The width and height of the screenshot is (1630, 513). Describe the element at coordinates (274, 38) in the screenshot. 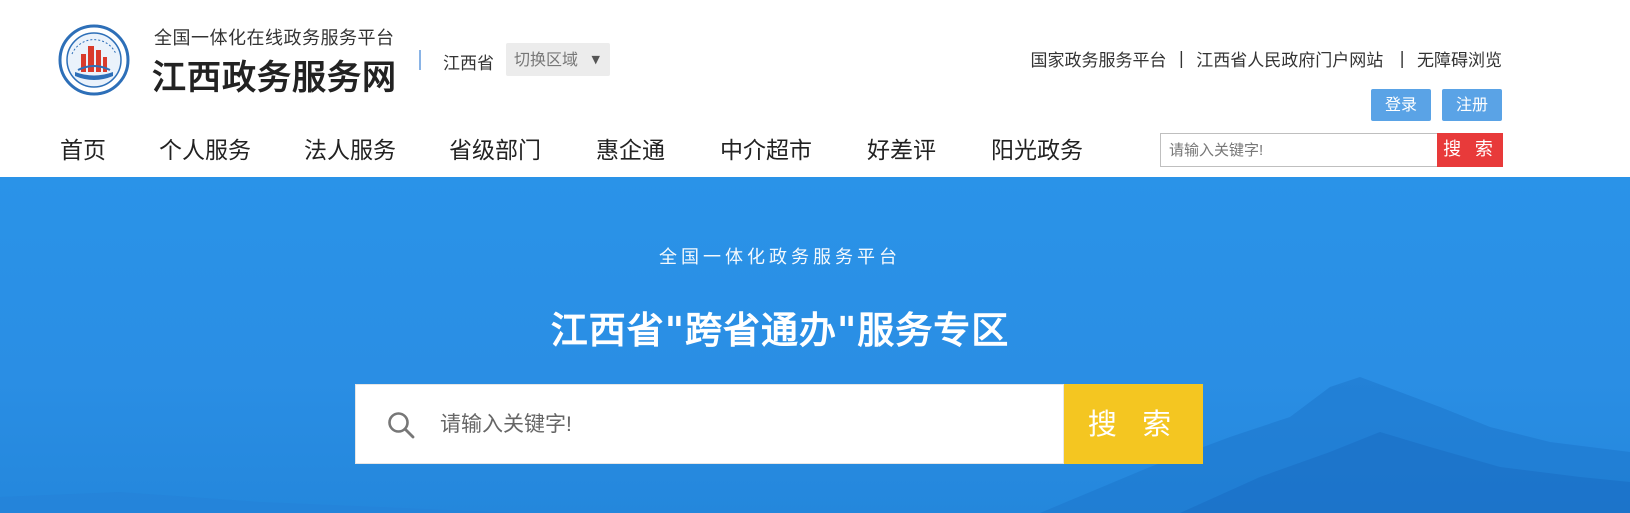

I see `brand-subtitle: 全国一体化在线政务服务平台` at that location.